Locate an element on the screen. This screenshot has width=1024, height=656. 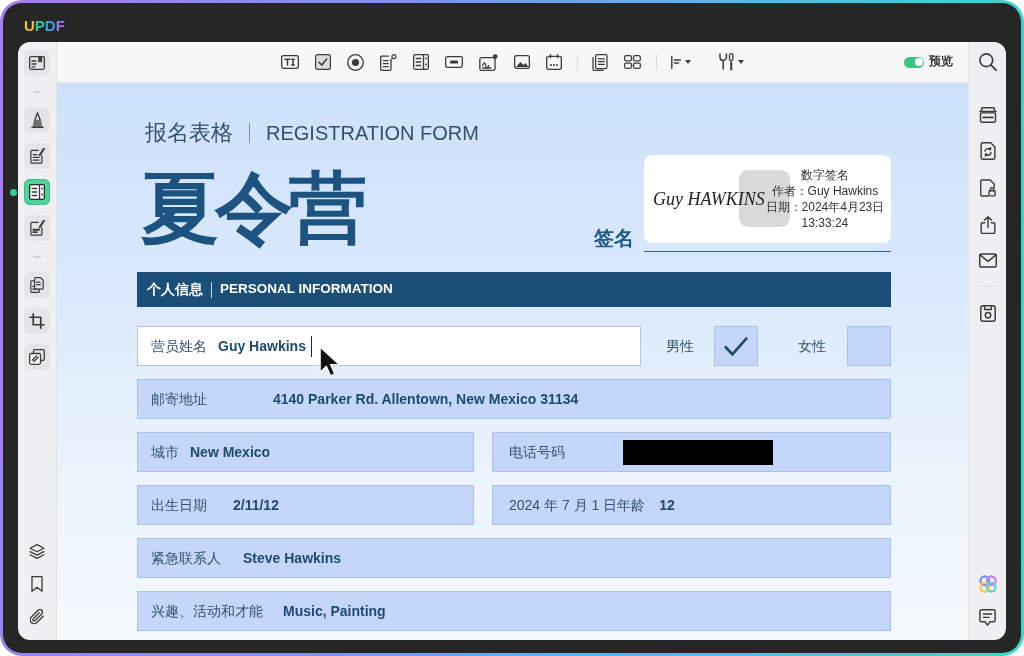
tools-dropdown-button is located at coordinates (731, 62).